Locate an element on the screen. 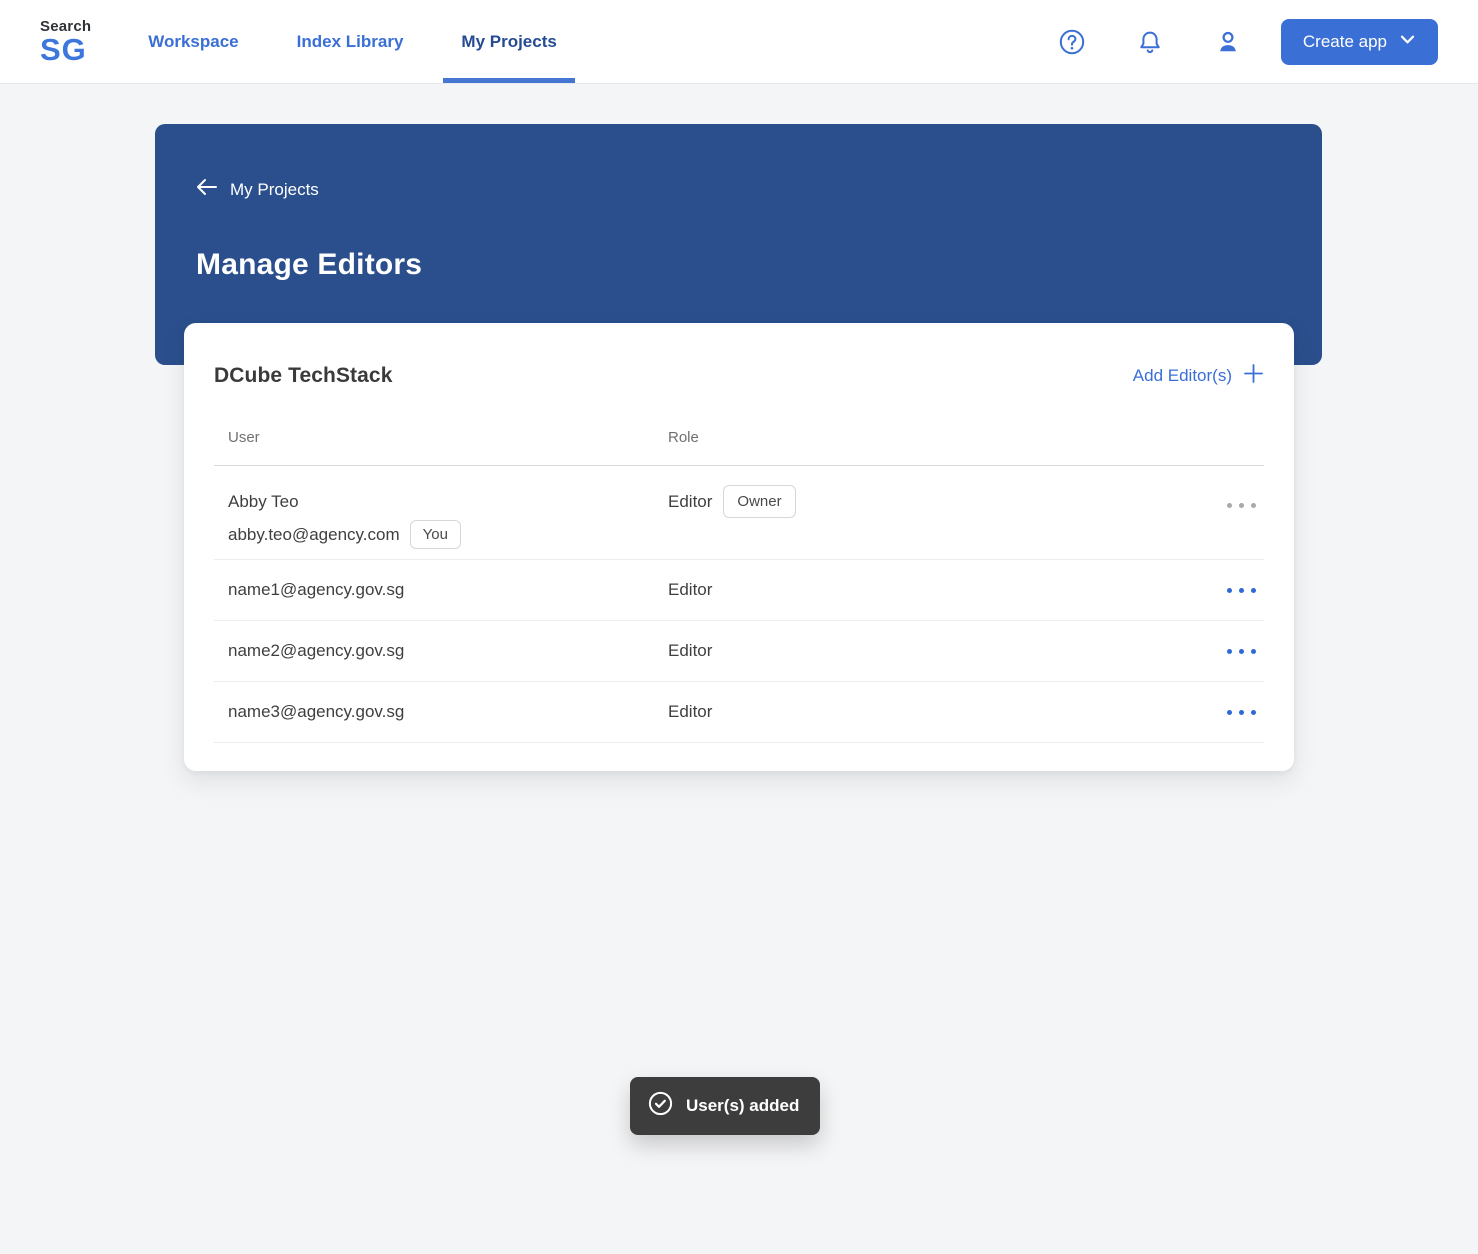 This screenshot has width=1478, height=1254. table-row: name2@agency.gov.sg Editor is located at coordinates (739, 651).